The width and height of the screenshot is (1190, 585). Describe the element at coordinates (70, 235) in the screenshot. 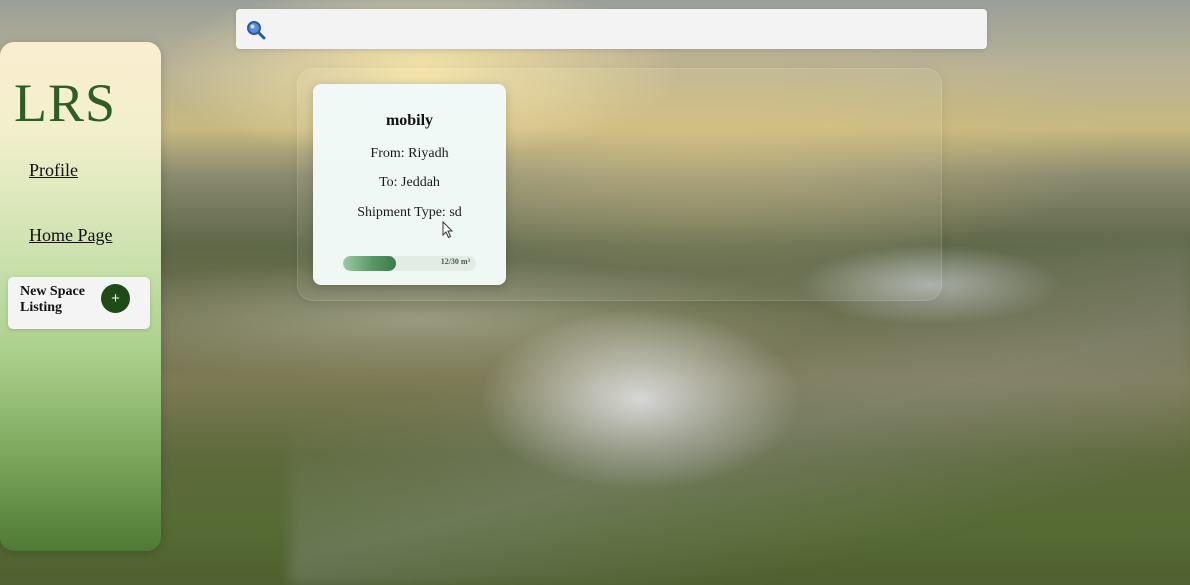

I see `nav-link-home: Home Page` at that location.